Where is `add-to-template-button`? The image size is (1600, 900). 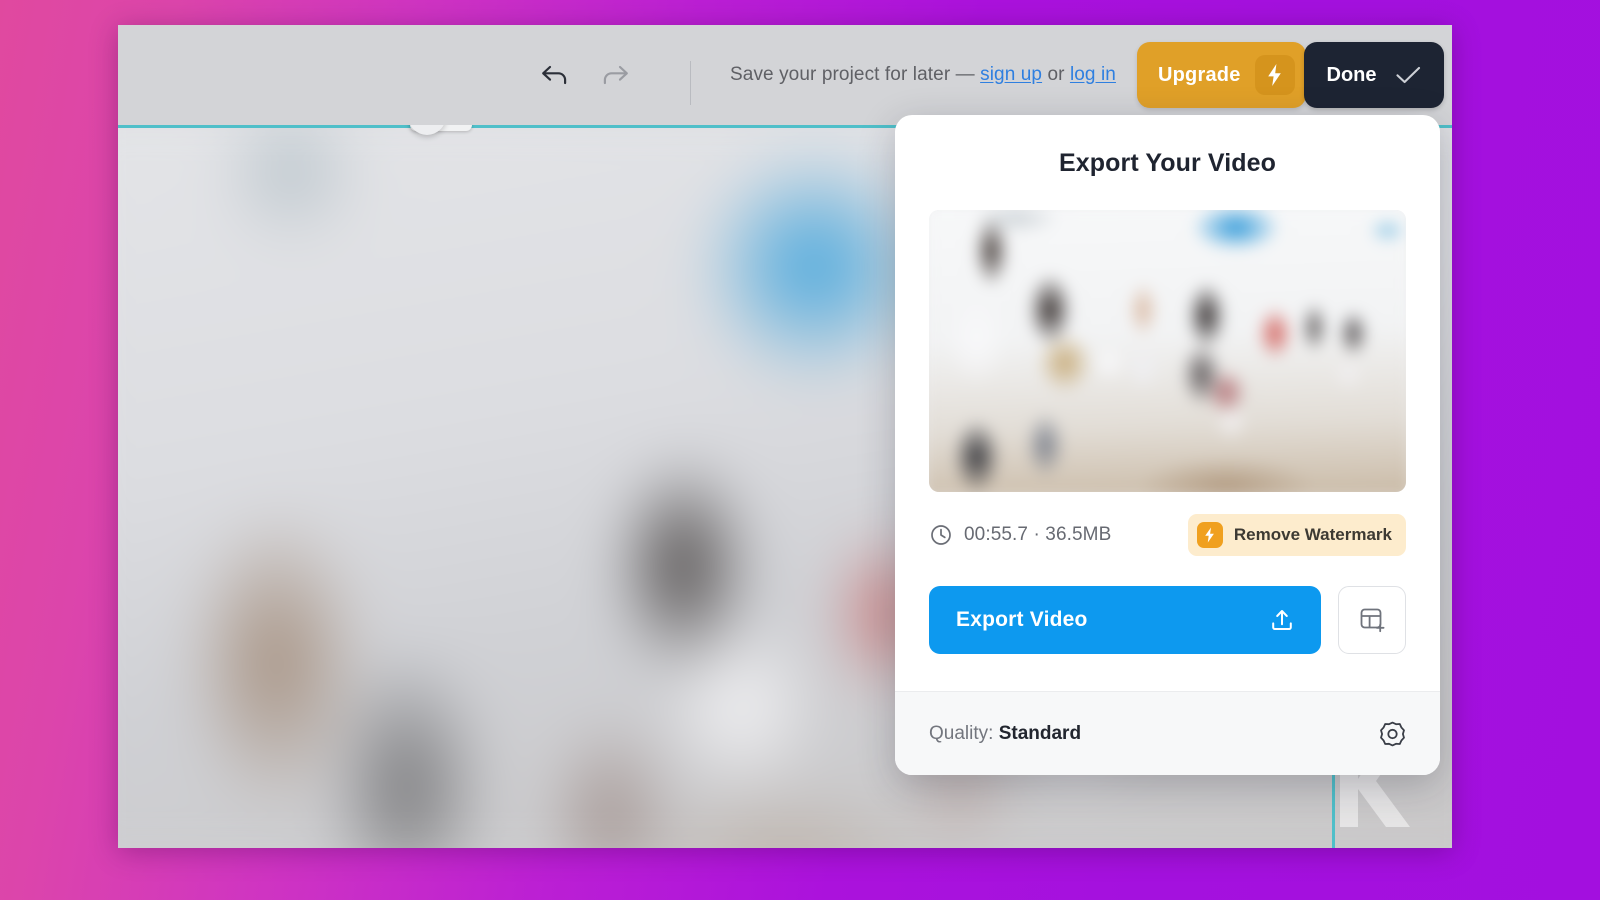
add-to-template-button is located at coordinates (1372, 620).